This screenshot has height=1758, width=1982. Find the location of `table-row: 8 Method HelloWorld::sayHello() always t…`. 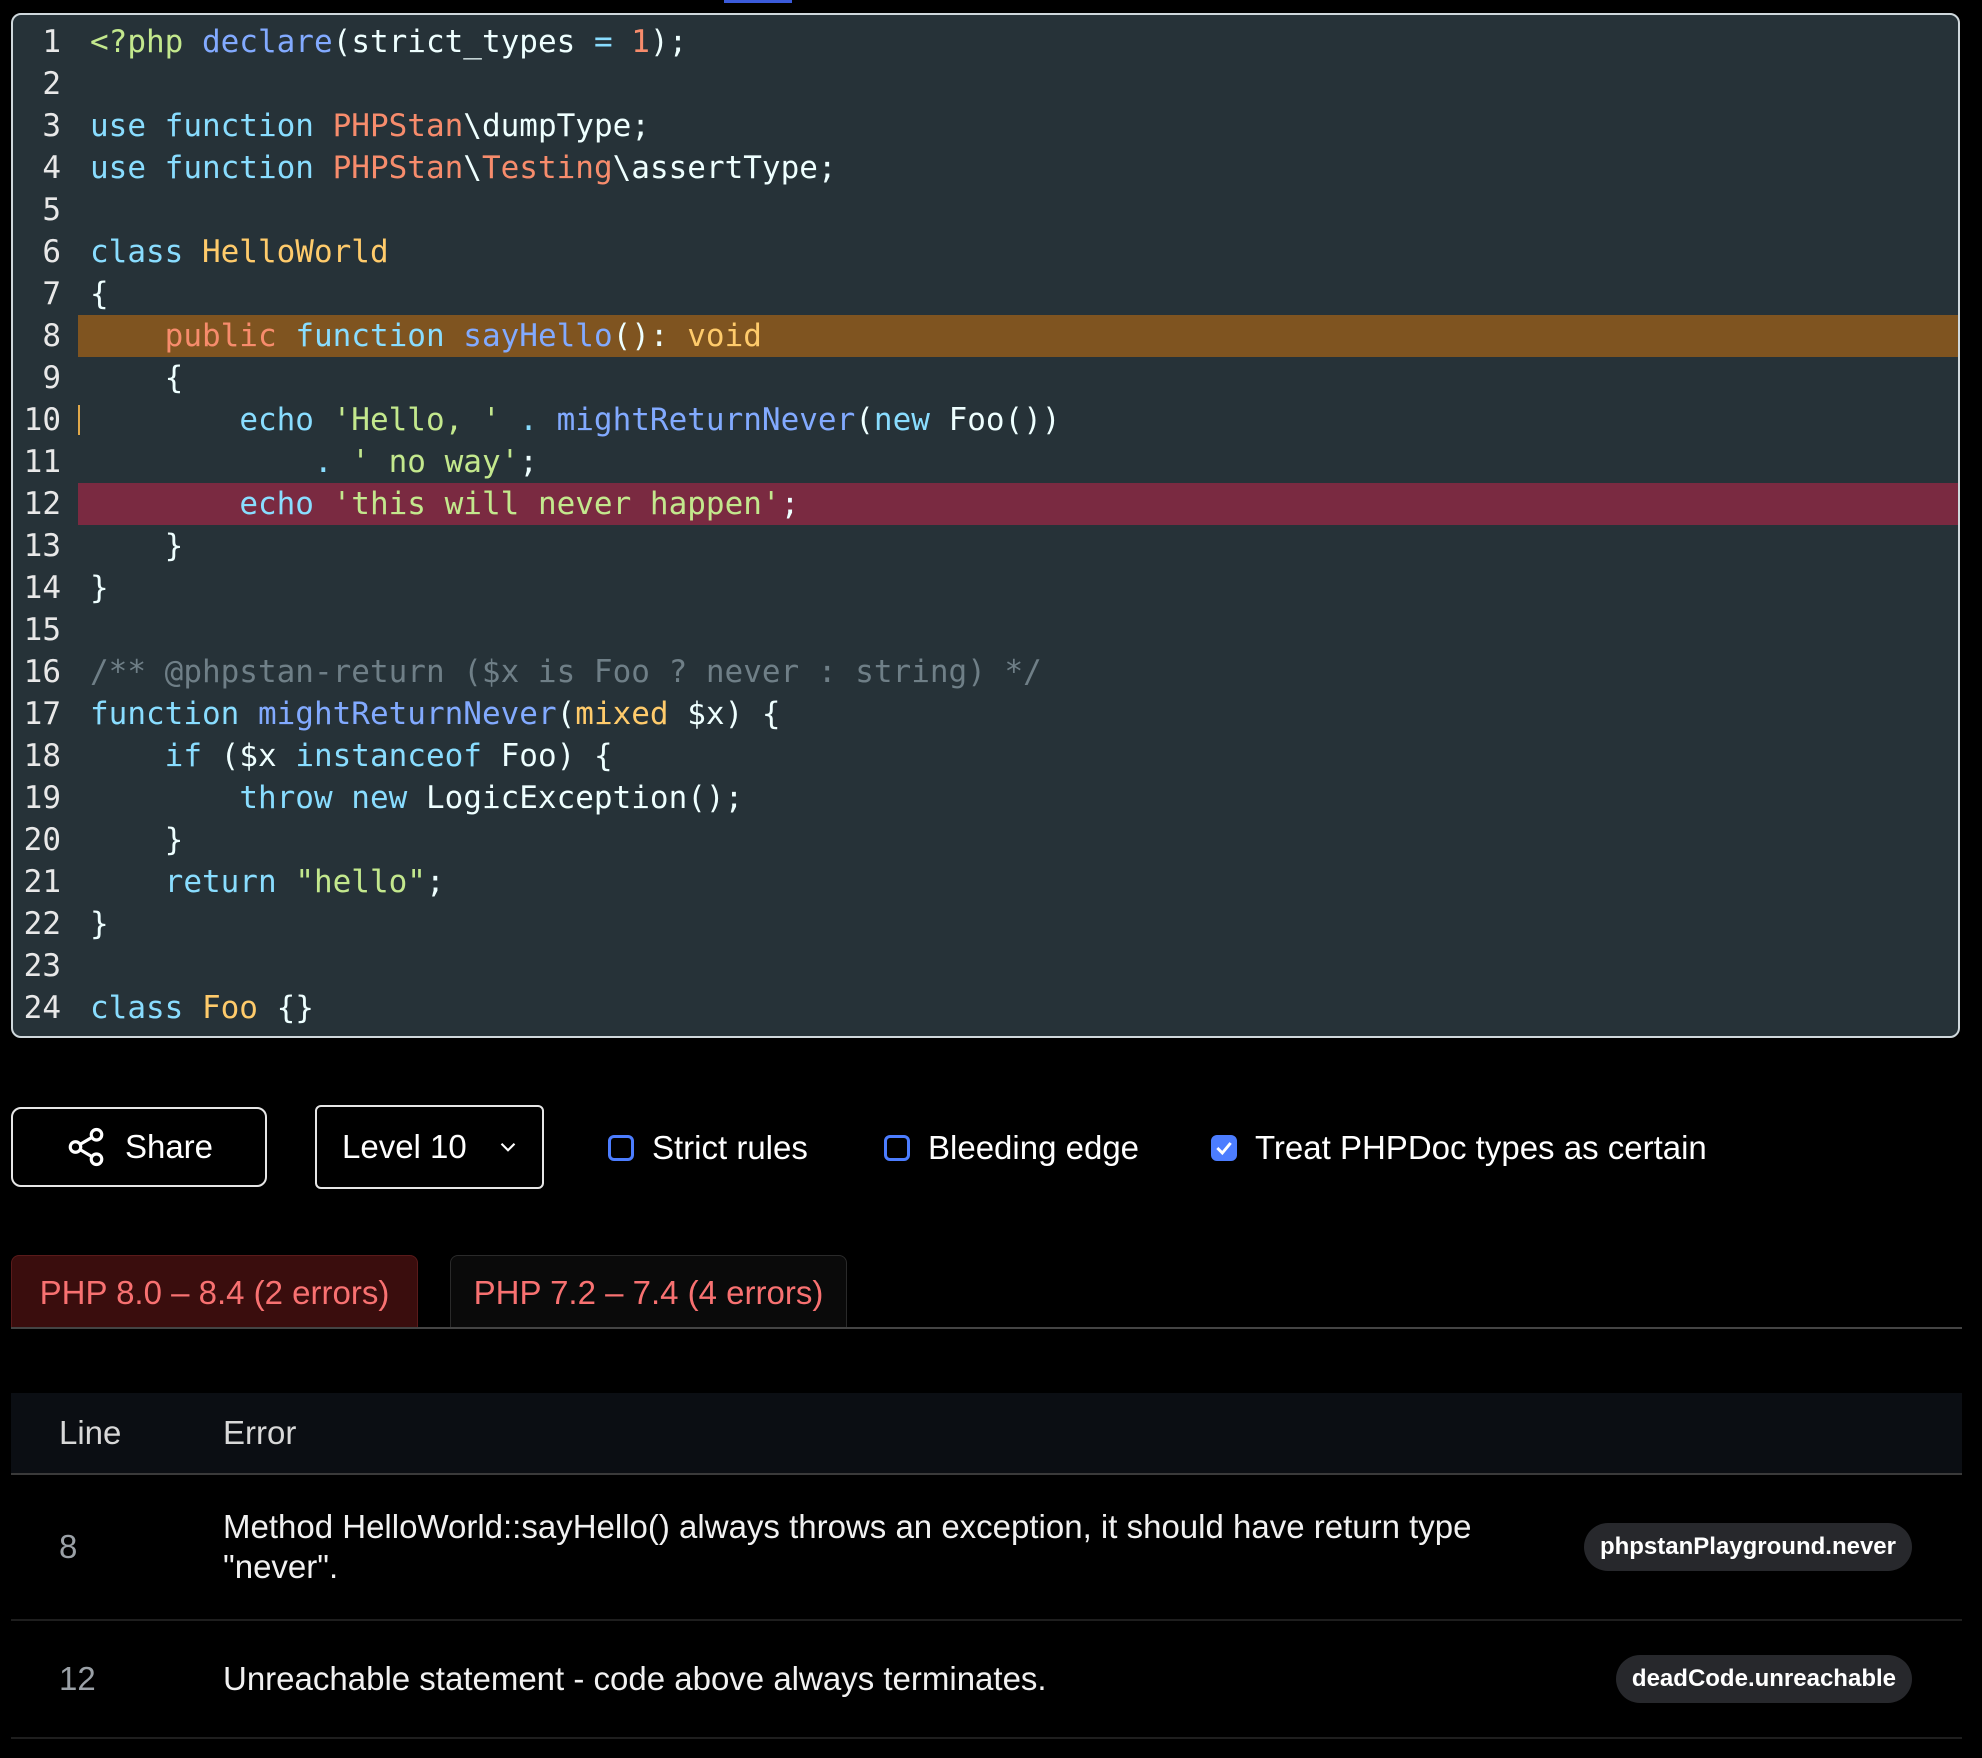

table-row: 8 Method HelloWorld::sayHello() always t… is located at coordinates (986, 1548).